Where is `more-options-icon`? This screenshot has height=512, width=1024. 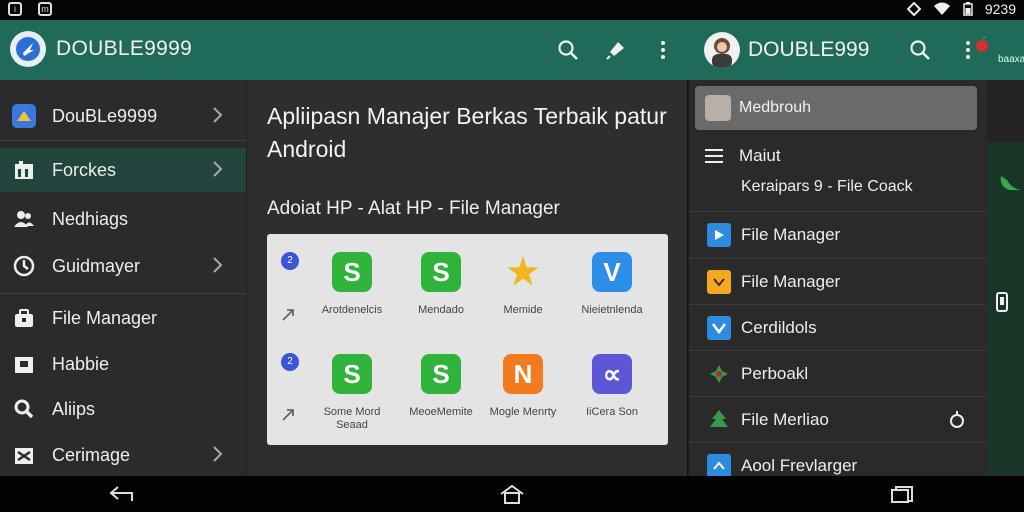
more-options-icon is located at coordinates (663, 50).